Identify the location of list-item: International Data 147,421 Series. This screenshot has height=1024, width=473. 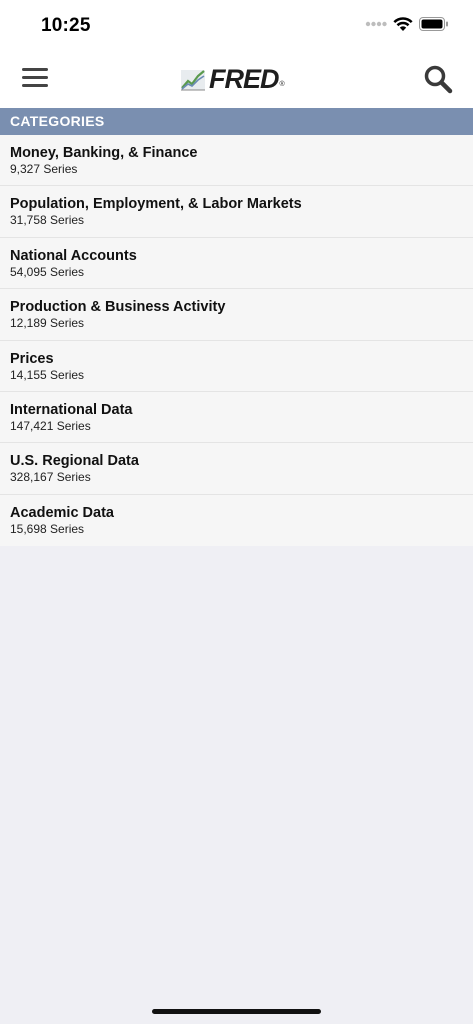
(236, 417).